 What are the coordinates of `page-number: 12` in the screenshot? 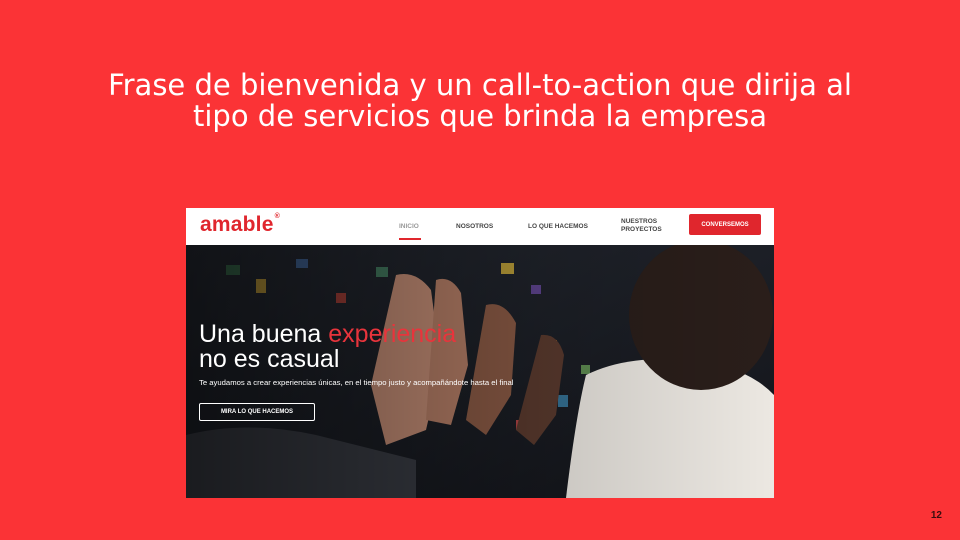 It's located at (936, 515).